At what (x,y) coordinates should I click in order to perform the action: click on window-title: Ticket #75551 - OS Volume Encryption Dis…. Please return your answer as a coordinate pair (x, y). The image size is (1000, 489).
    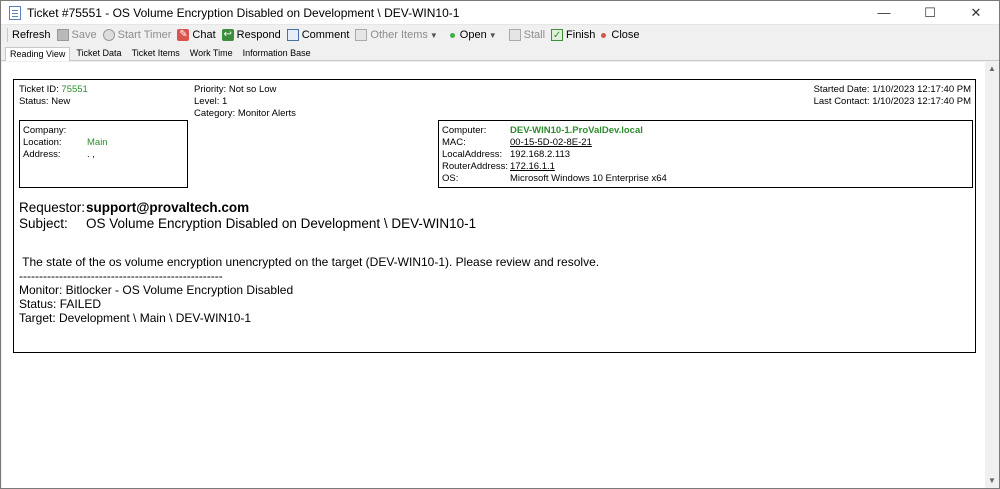
    Looking at the image, I should click on (243, 12).